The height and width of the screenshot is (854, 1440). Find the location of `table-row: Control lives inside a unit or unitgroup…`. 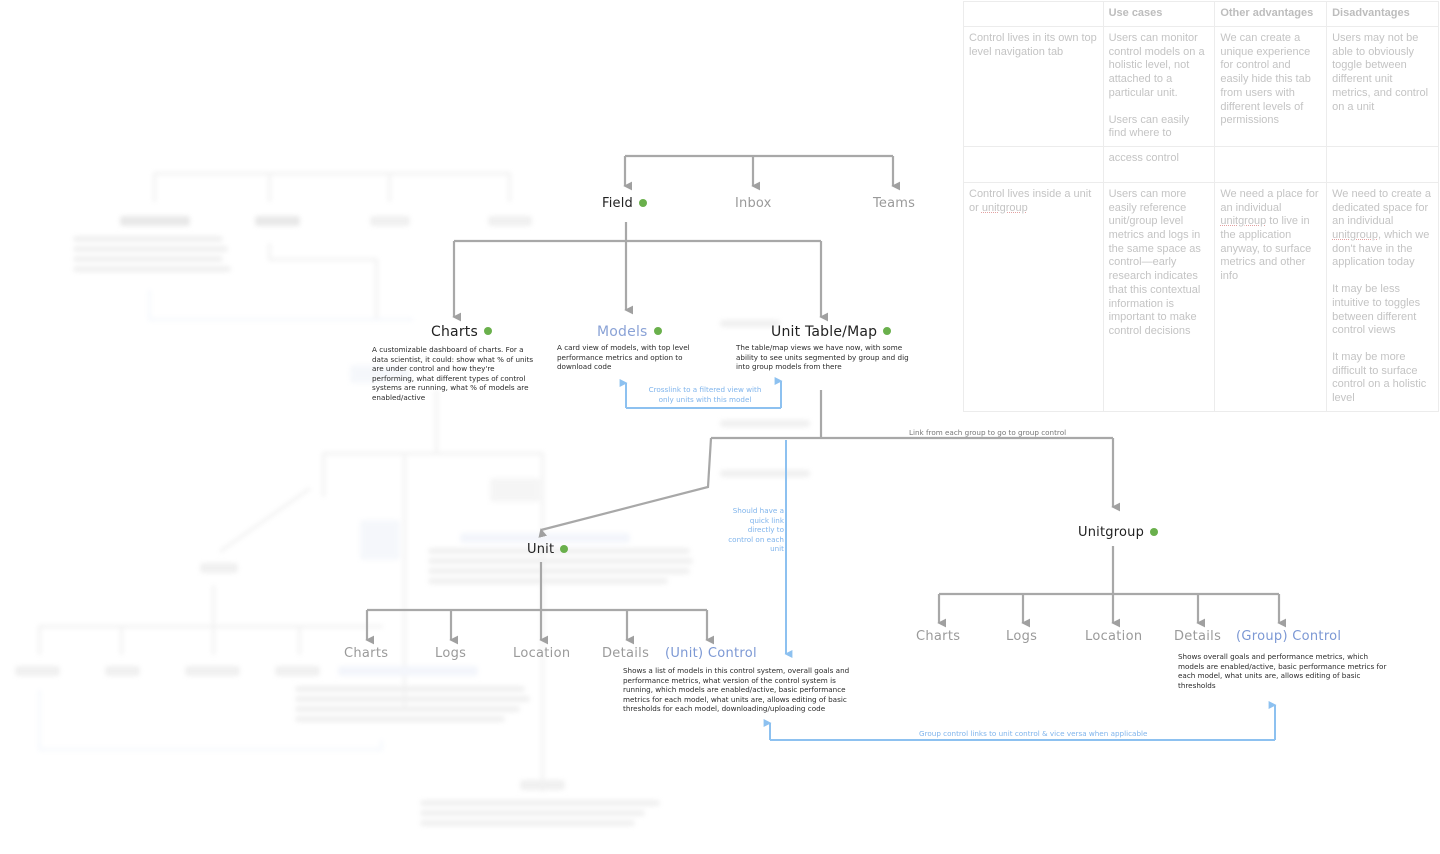

table-row: Control lives inside a unit or unitgroup… is located at coordinates (1201, 296).